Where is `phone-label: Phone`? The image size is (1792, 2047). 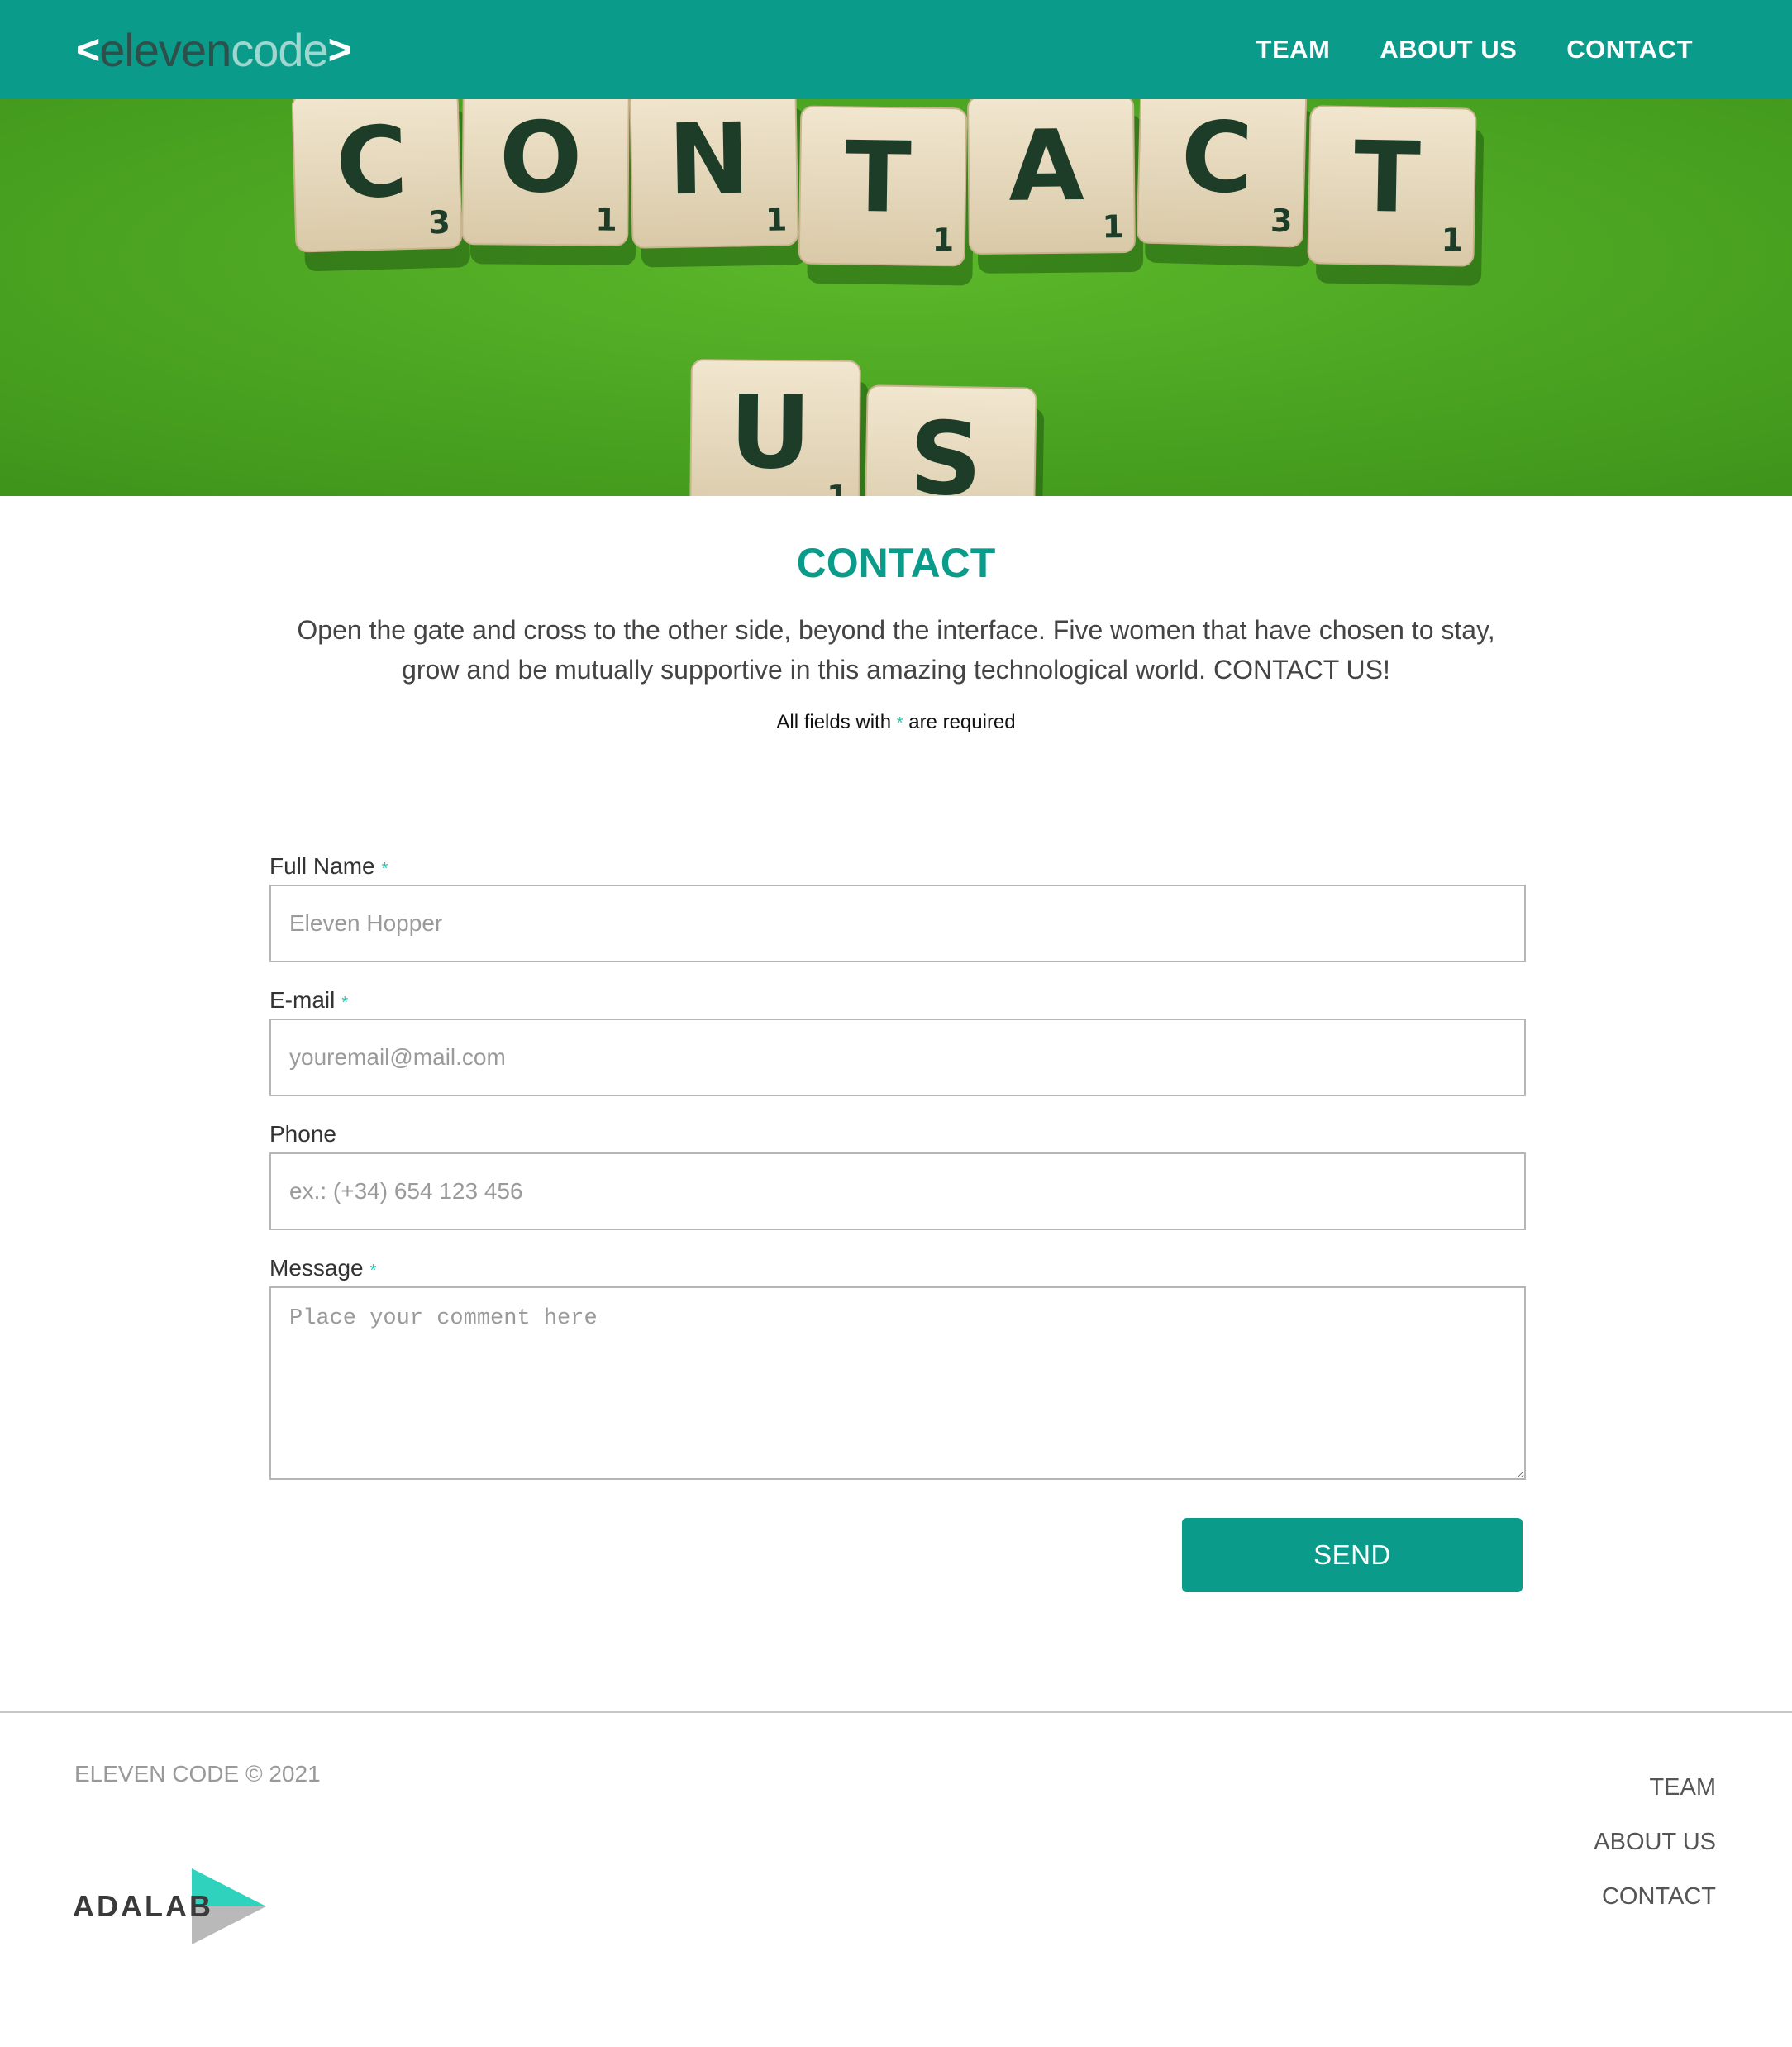
phone-label: Phone is located at coordinates (897, 1135).